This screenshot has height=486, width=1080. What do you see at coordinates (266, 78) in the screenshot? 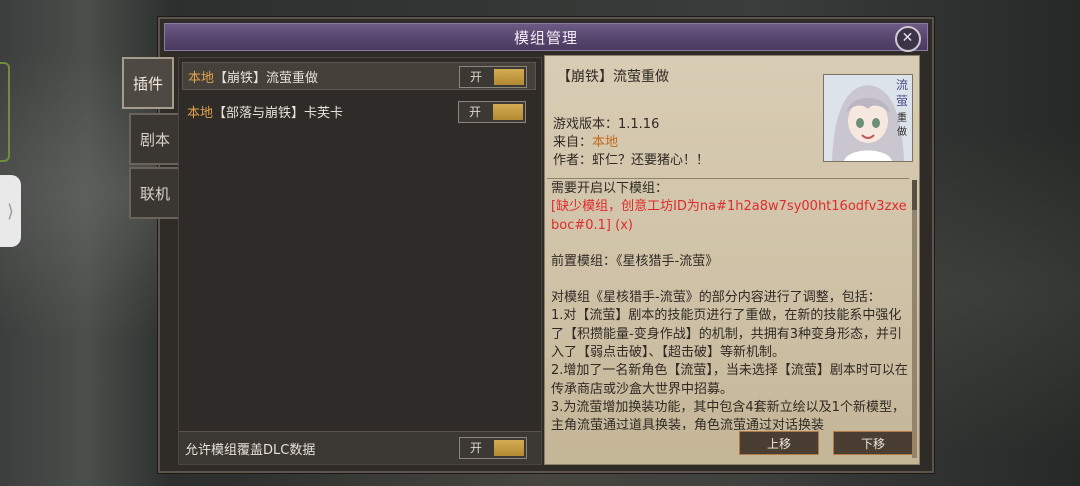
I see `mod-name: 【崩铁】流萤重做` at bounding box center [266, 78].